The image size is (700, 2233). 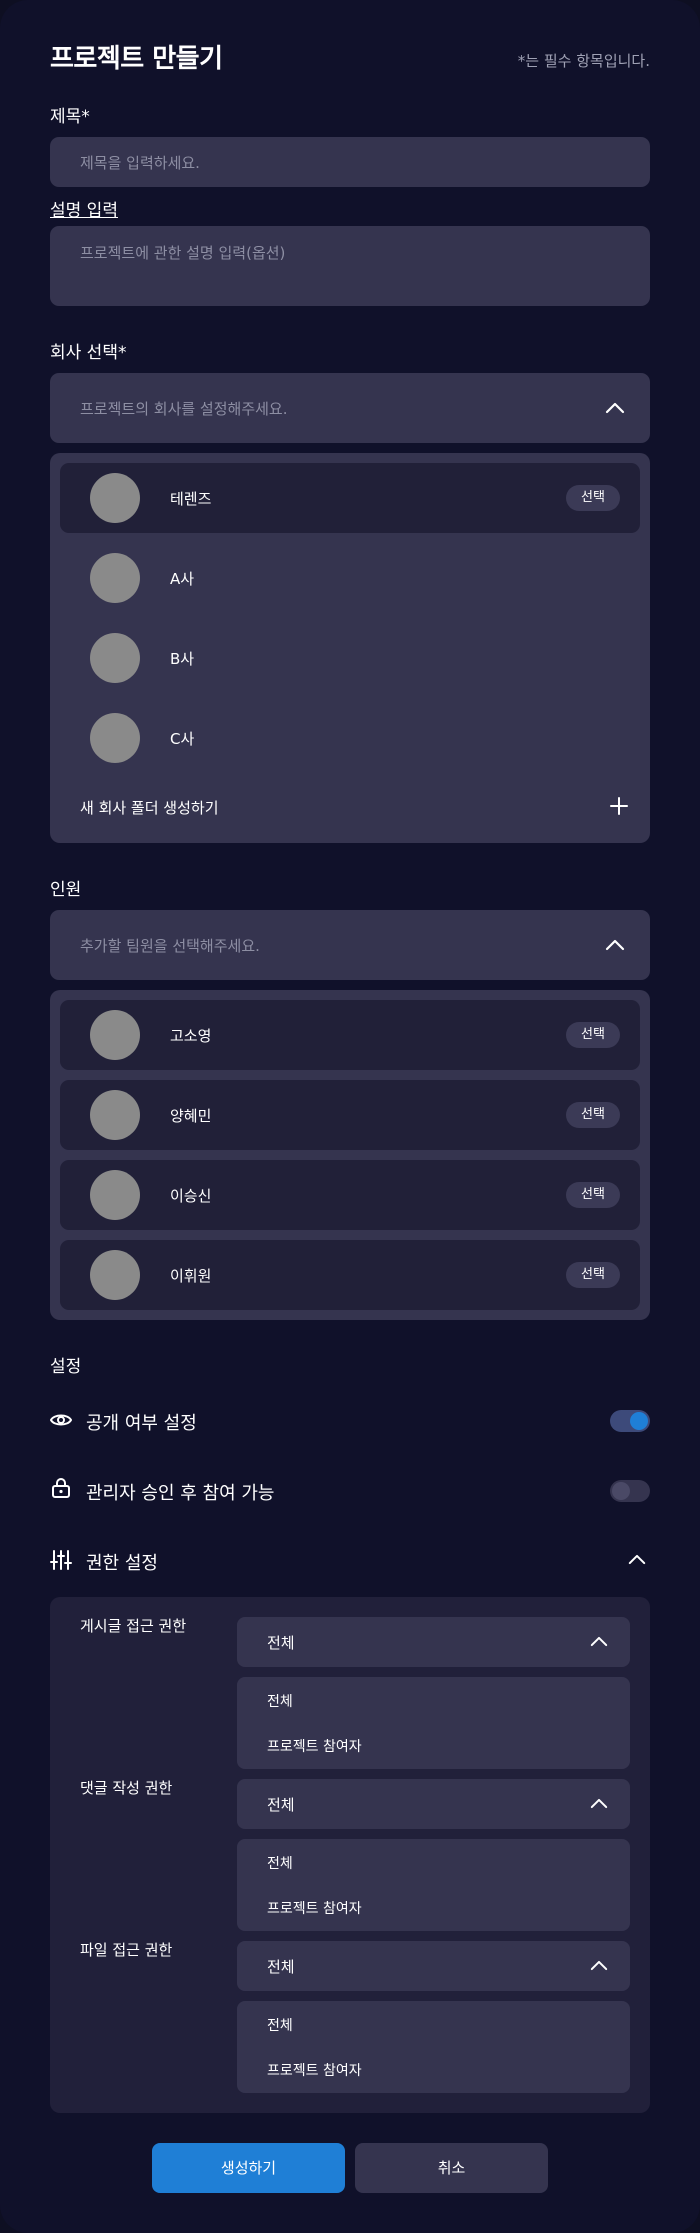 What do you see at coordinates (350, 1035) in the screenshot?
I see `list-item: 고소영 선택` at bounding box center [350, 1035].